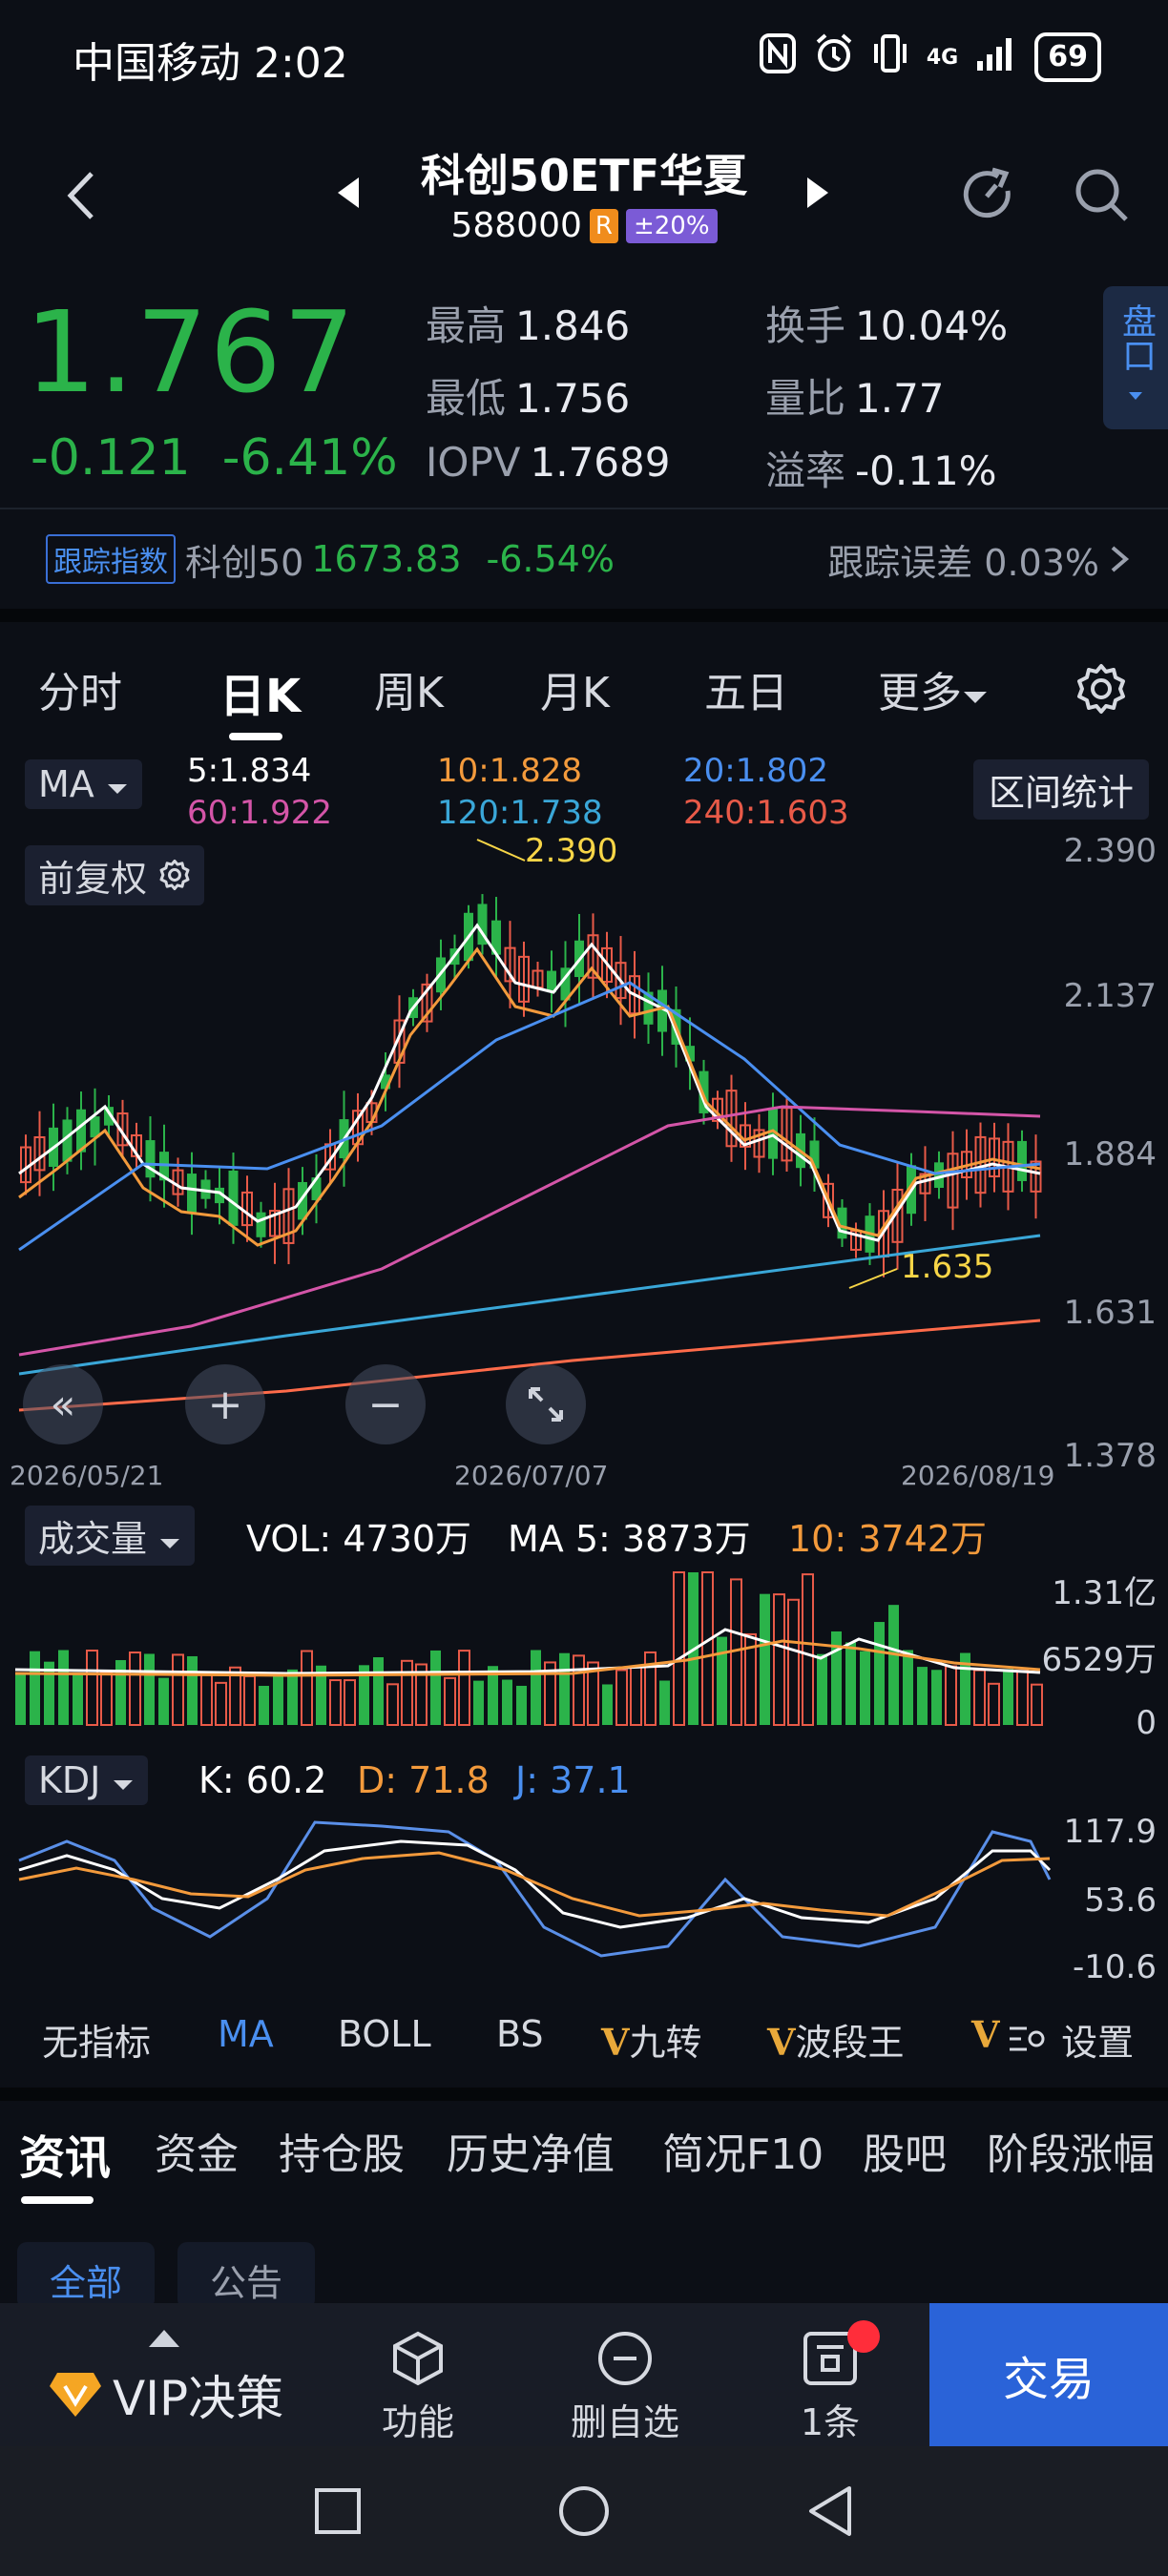 The height and width of the screenshot is (2576, 1168). What do you see at coordinates (817, 193) in the screenshot?
I see `next-fund-button` at bounding box center [817, 193].